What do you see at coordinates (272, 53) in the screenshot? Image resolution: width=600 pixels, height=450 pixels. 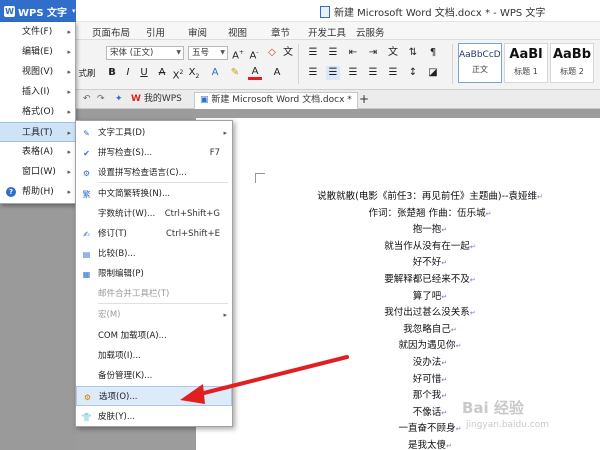 I see `clear-format-icon: ◇` at bounding box center [272, 53].